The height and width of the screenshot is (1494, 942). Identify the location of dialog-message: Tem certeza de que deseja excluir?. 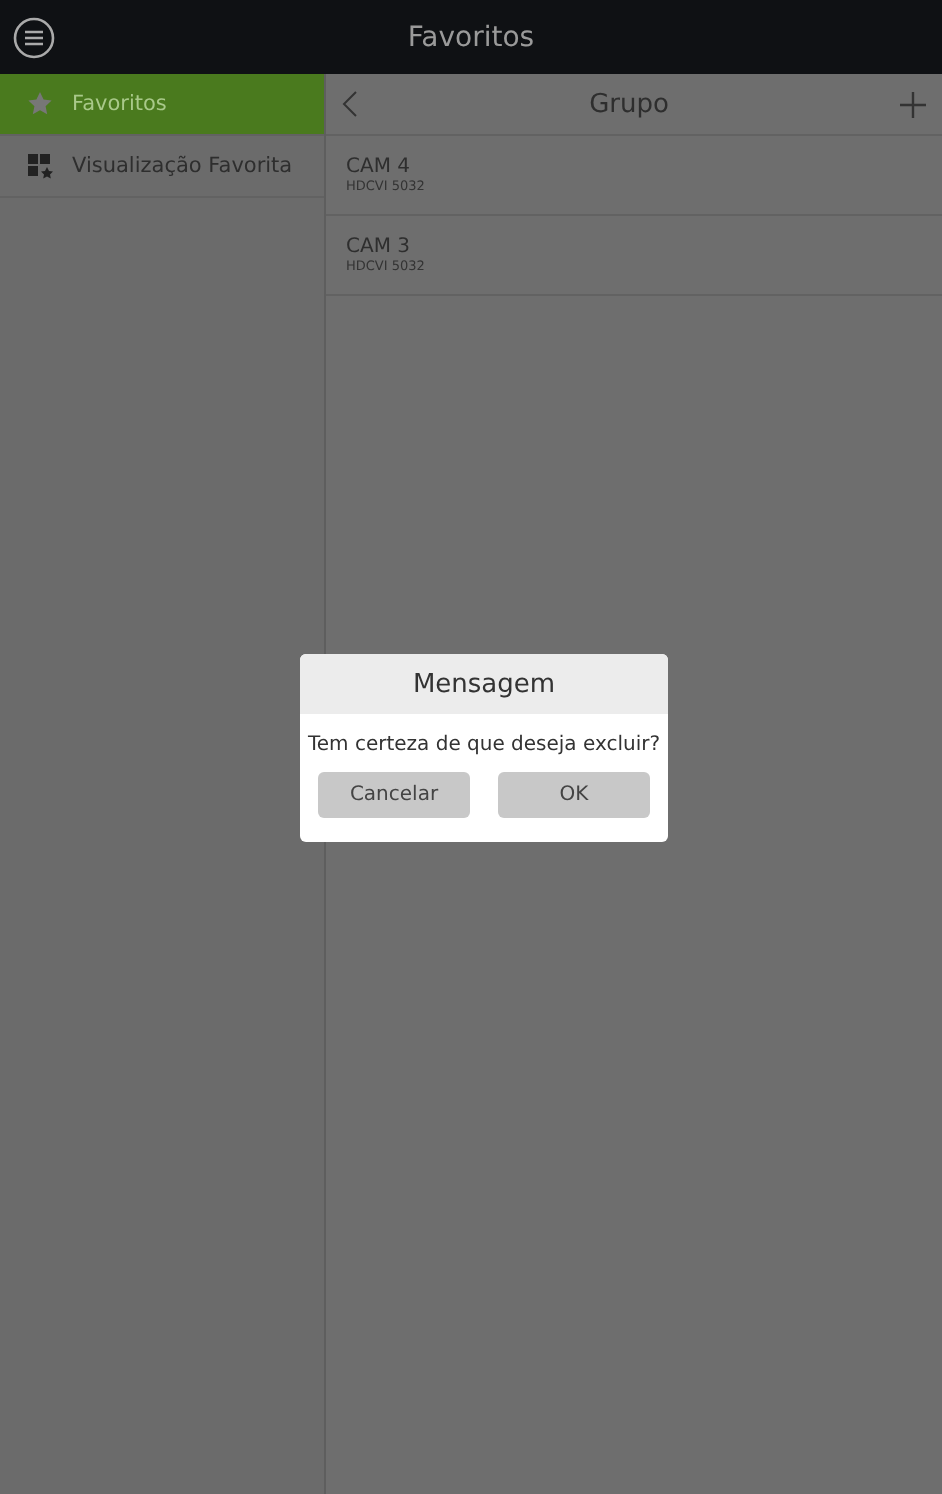
(484, 746).